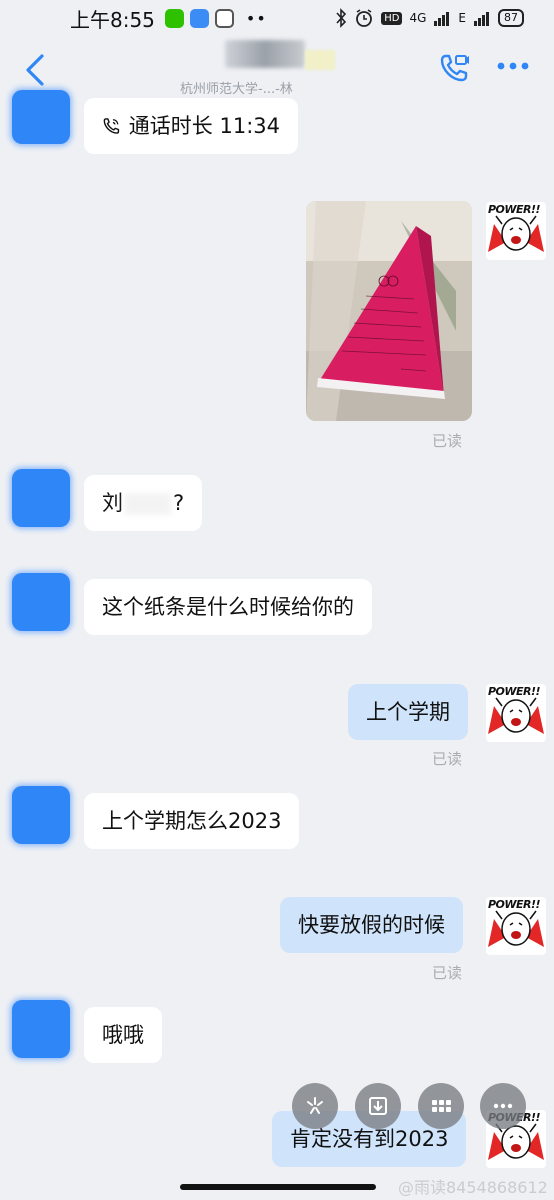 The image size is (554, 1200). I want to click on message-text: 肯定没有到2023, so click(369, 1139).